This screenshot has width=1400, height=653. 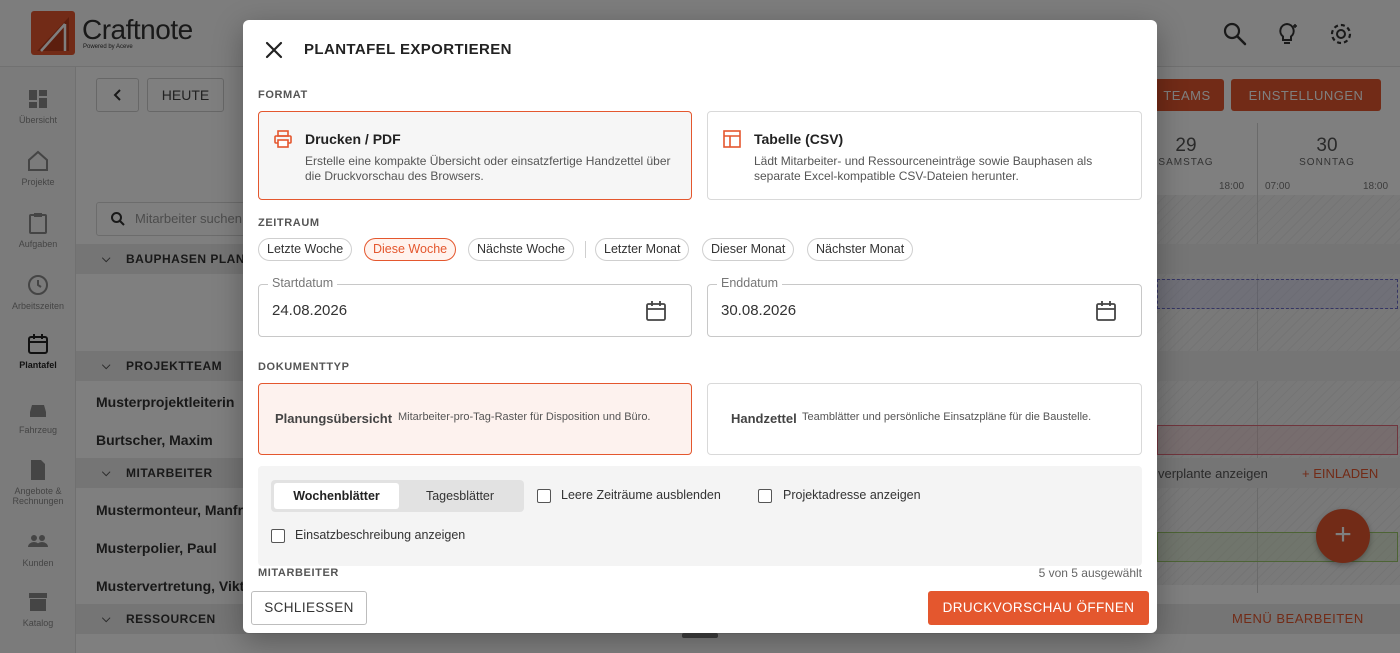 I want to click on close-button: SCHLIESSEN, so click(x=309, y=608).